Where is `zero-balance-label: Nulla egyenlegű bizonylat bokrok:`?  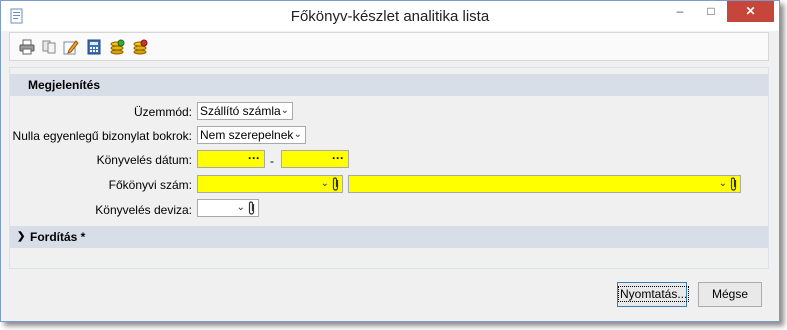
zero-balance-label: Nulla egyenlegű bizonylat bokrok: is located at coordinates (102, 136).